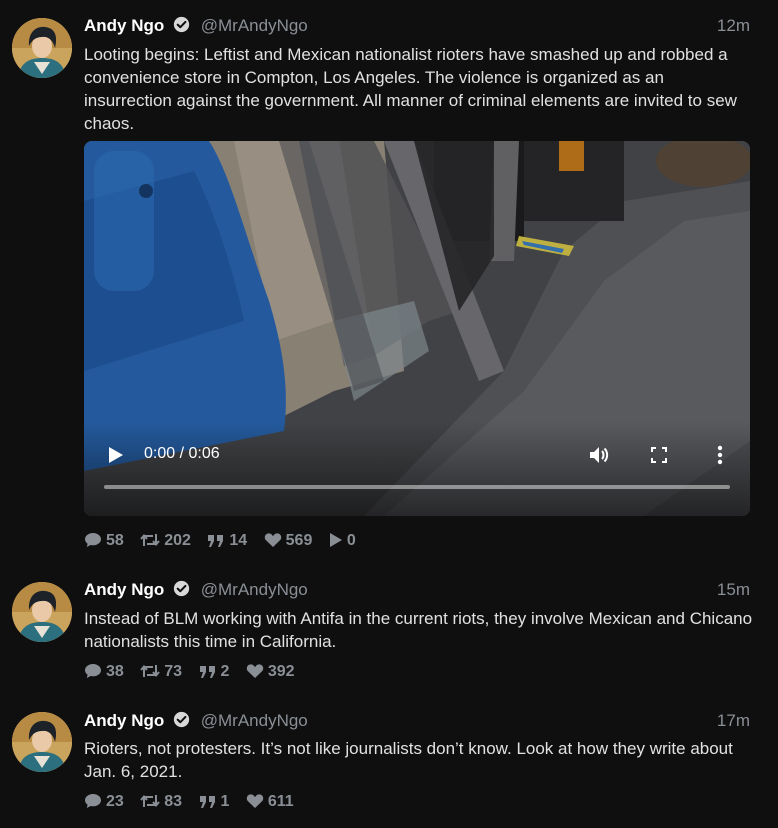 The width and height of the screenshot is (778, 828). Describe the element at coordinates (238, 540) in the screenshot. I see `quote-count: 14` at that location.